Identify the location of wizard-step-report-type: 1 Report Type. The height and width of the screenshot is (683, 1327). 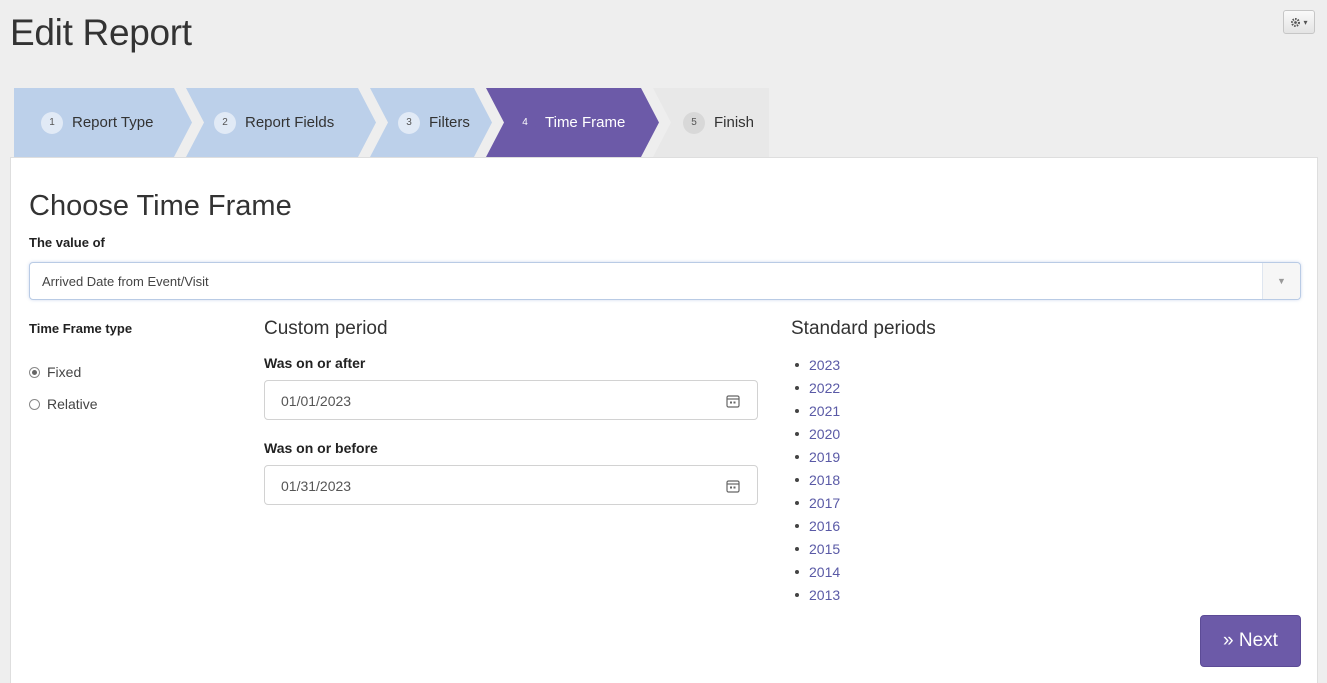
(103, 122).